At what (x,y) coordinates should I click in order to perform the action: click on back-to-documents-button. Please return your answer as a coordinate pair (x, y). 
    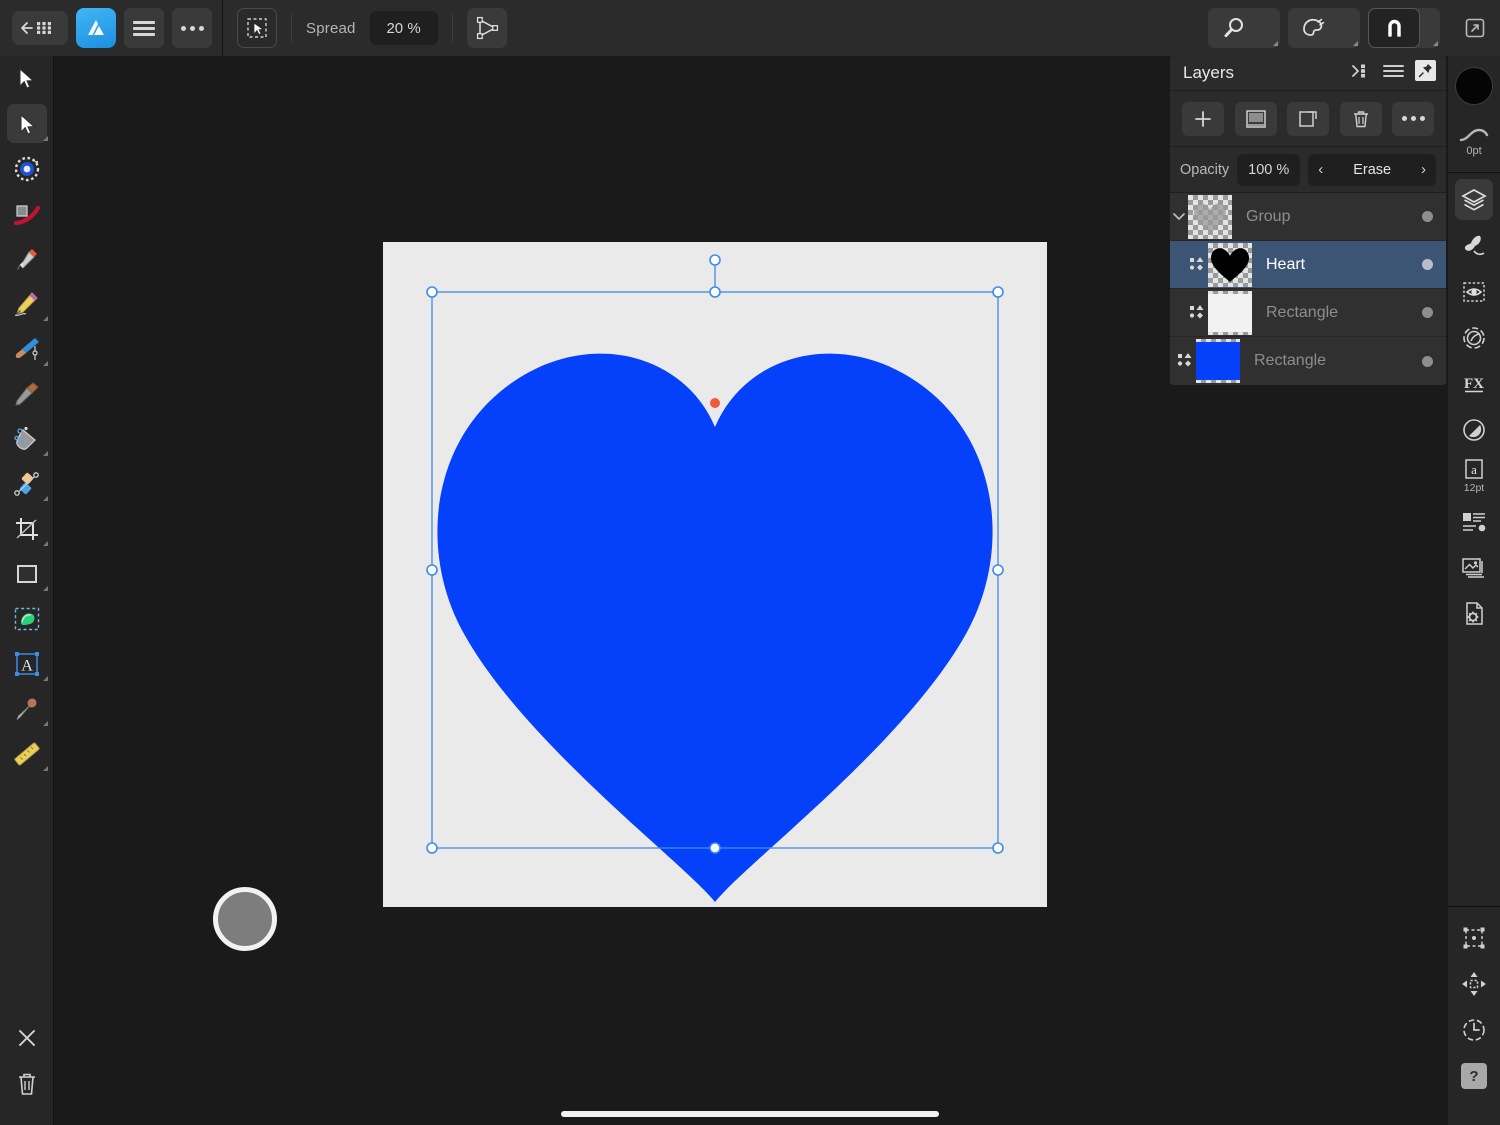
    Looking at the image, I should click on (40, 28).